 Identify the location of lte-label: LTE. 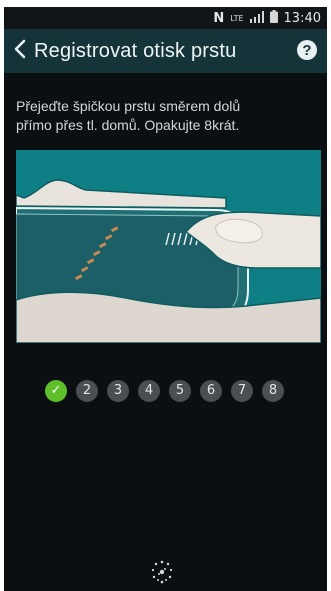
(237, 18).